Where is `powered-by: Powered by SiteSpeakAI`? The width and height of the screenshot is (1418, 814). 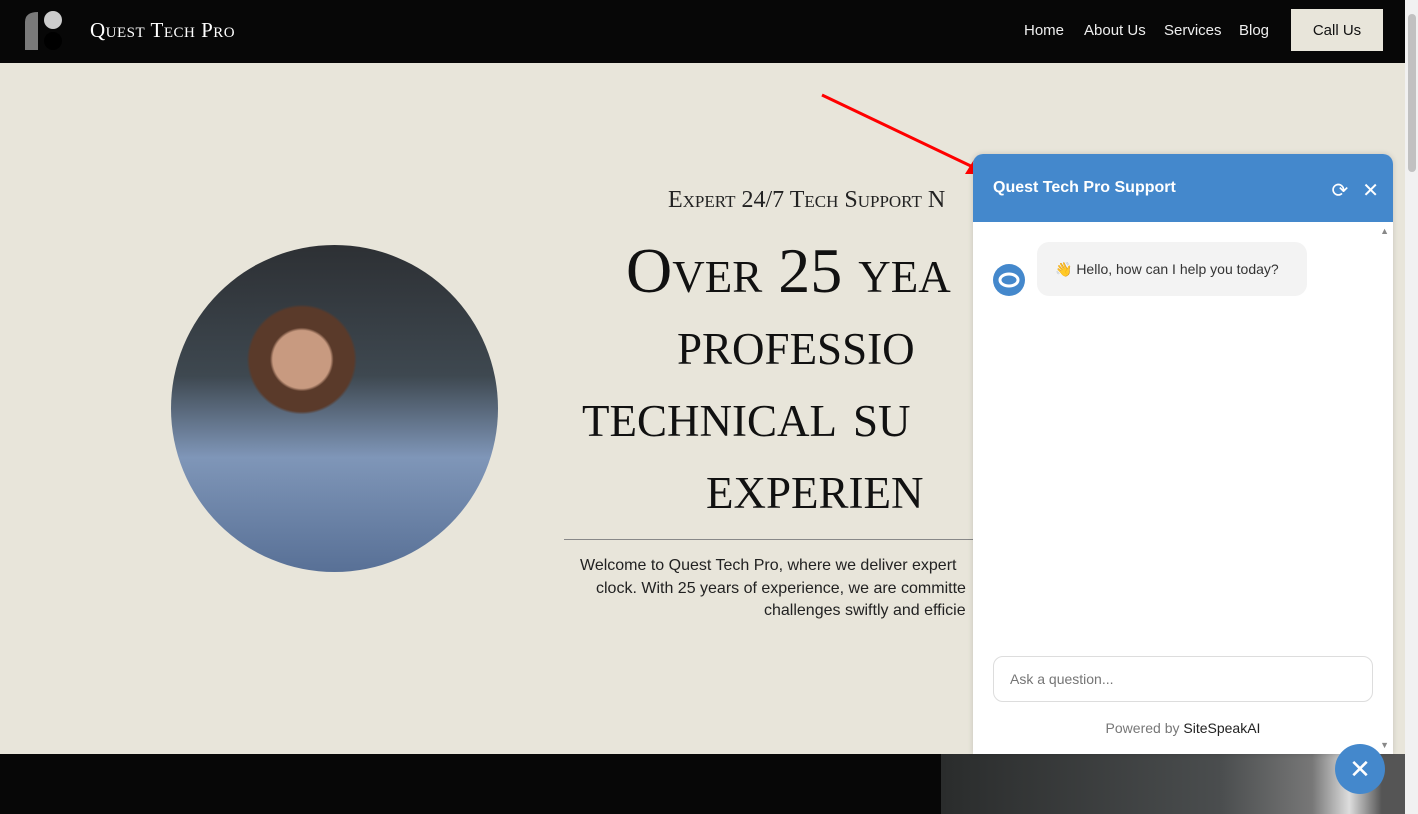
powered-by: Powered by SiteSpeakAI is located at coordinates (1183, 728).